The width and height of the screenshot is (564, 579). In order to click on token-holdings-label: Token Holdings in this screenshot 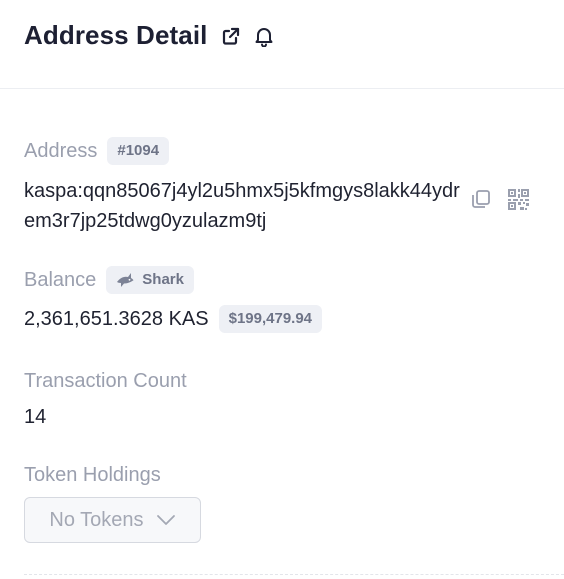, I will do `click(92, 475)`.